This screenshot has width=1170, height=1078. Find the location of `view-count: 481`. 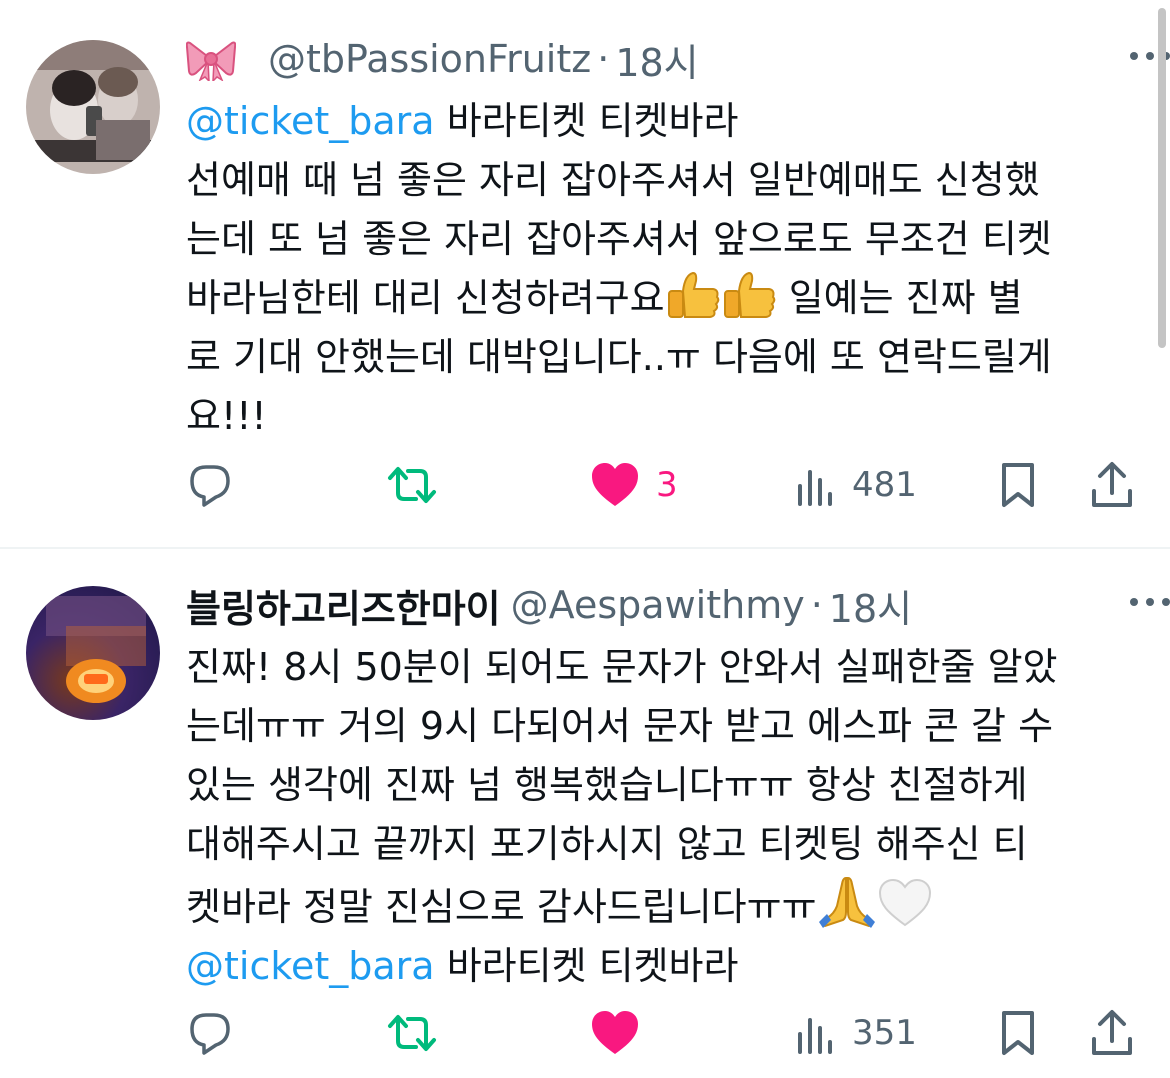

view-count: 481 is located at coordinates (884, 485).